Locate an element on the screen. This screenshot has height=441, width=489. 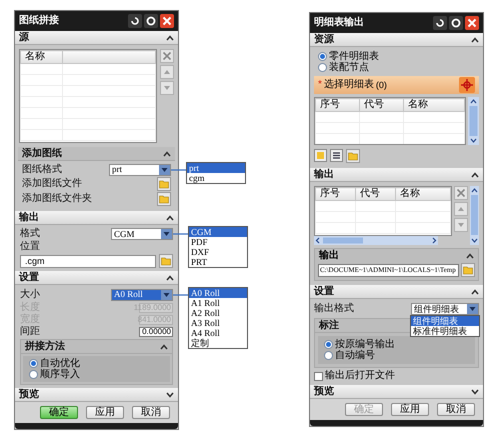
dropdown-option: 标准件明细表 is located at coordinates (445, 331).